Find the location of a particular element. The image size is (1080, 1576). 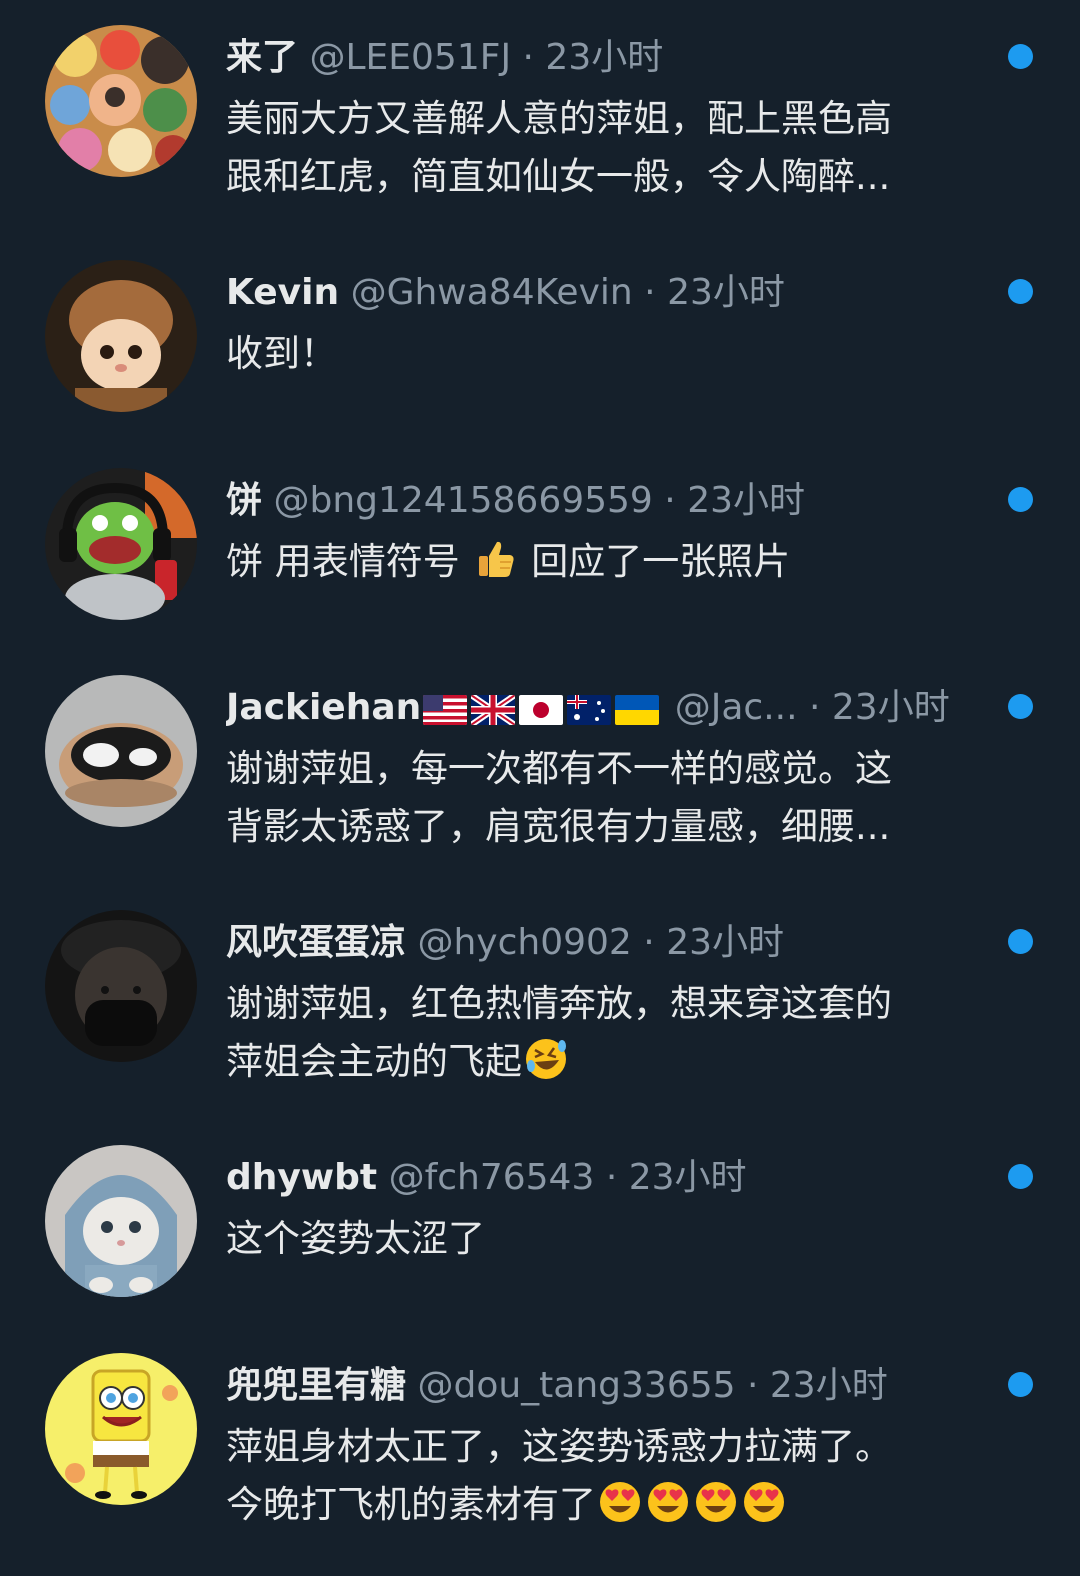

display-name: dhywbt is located at coordinates (301, 1177).